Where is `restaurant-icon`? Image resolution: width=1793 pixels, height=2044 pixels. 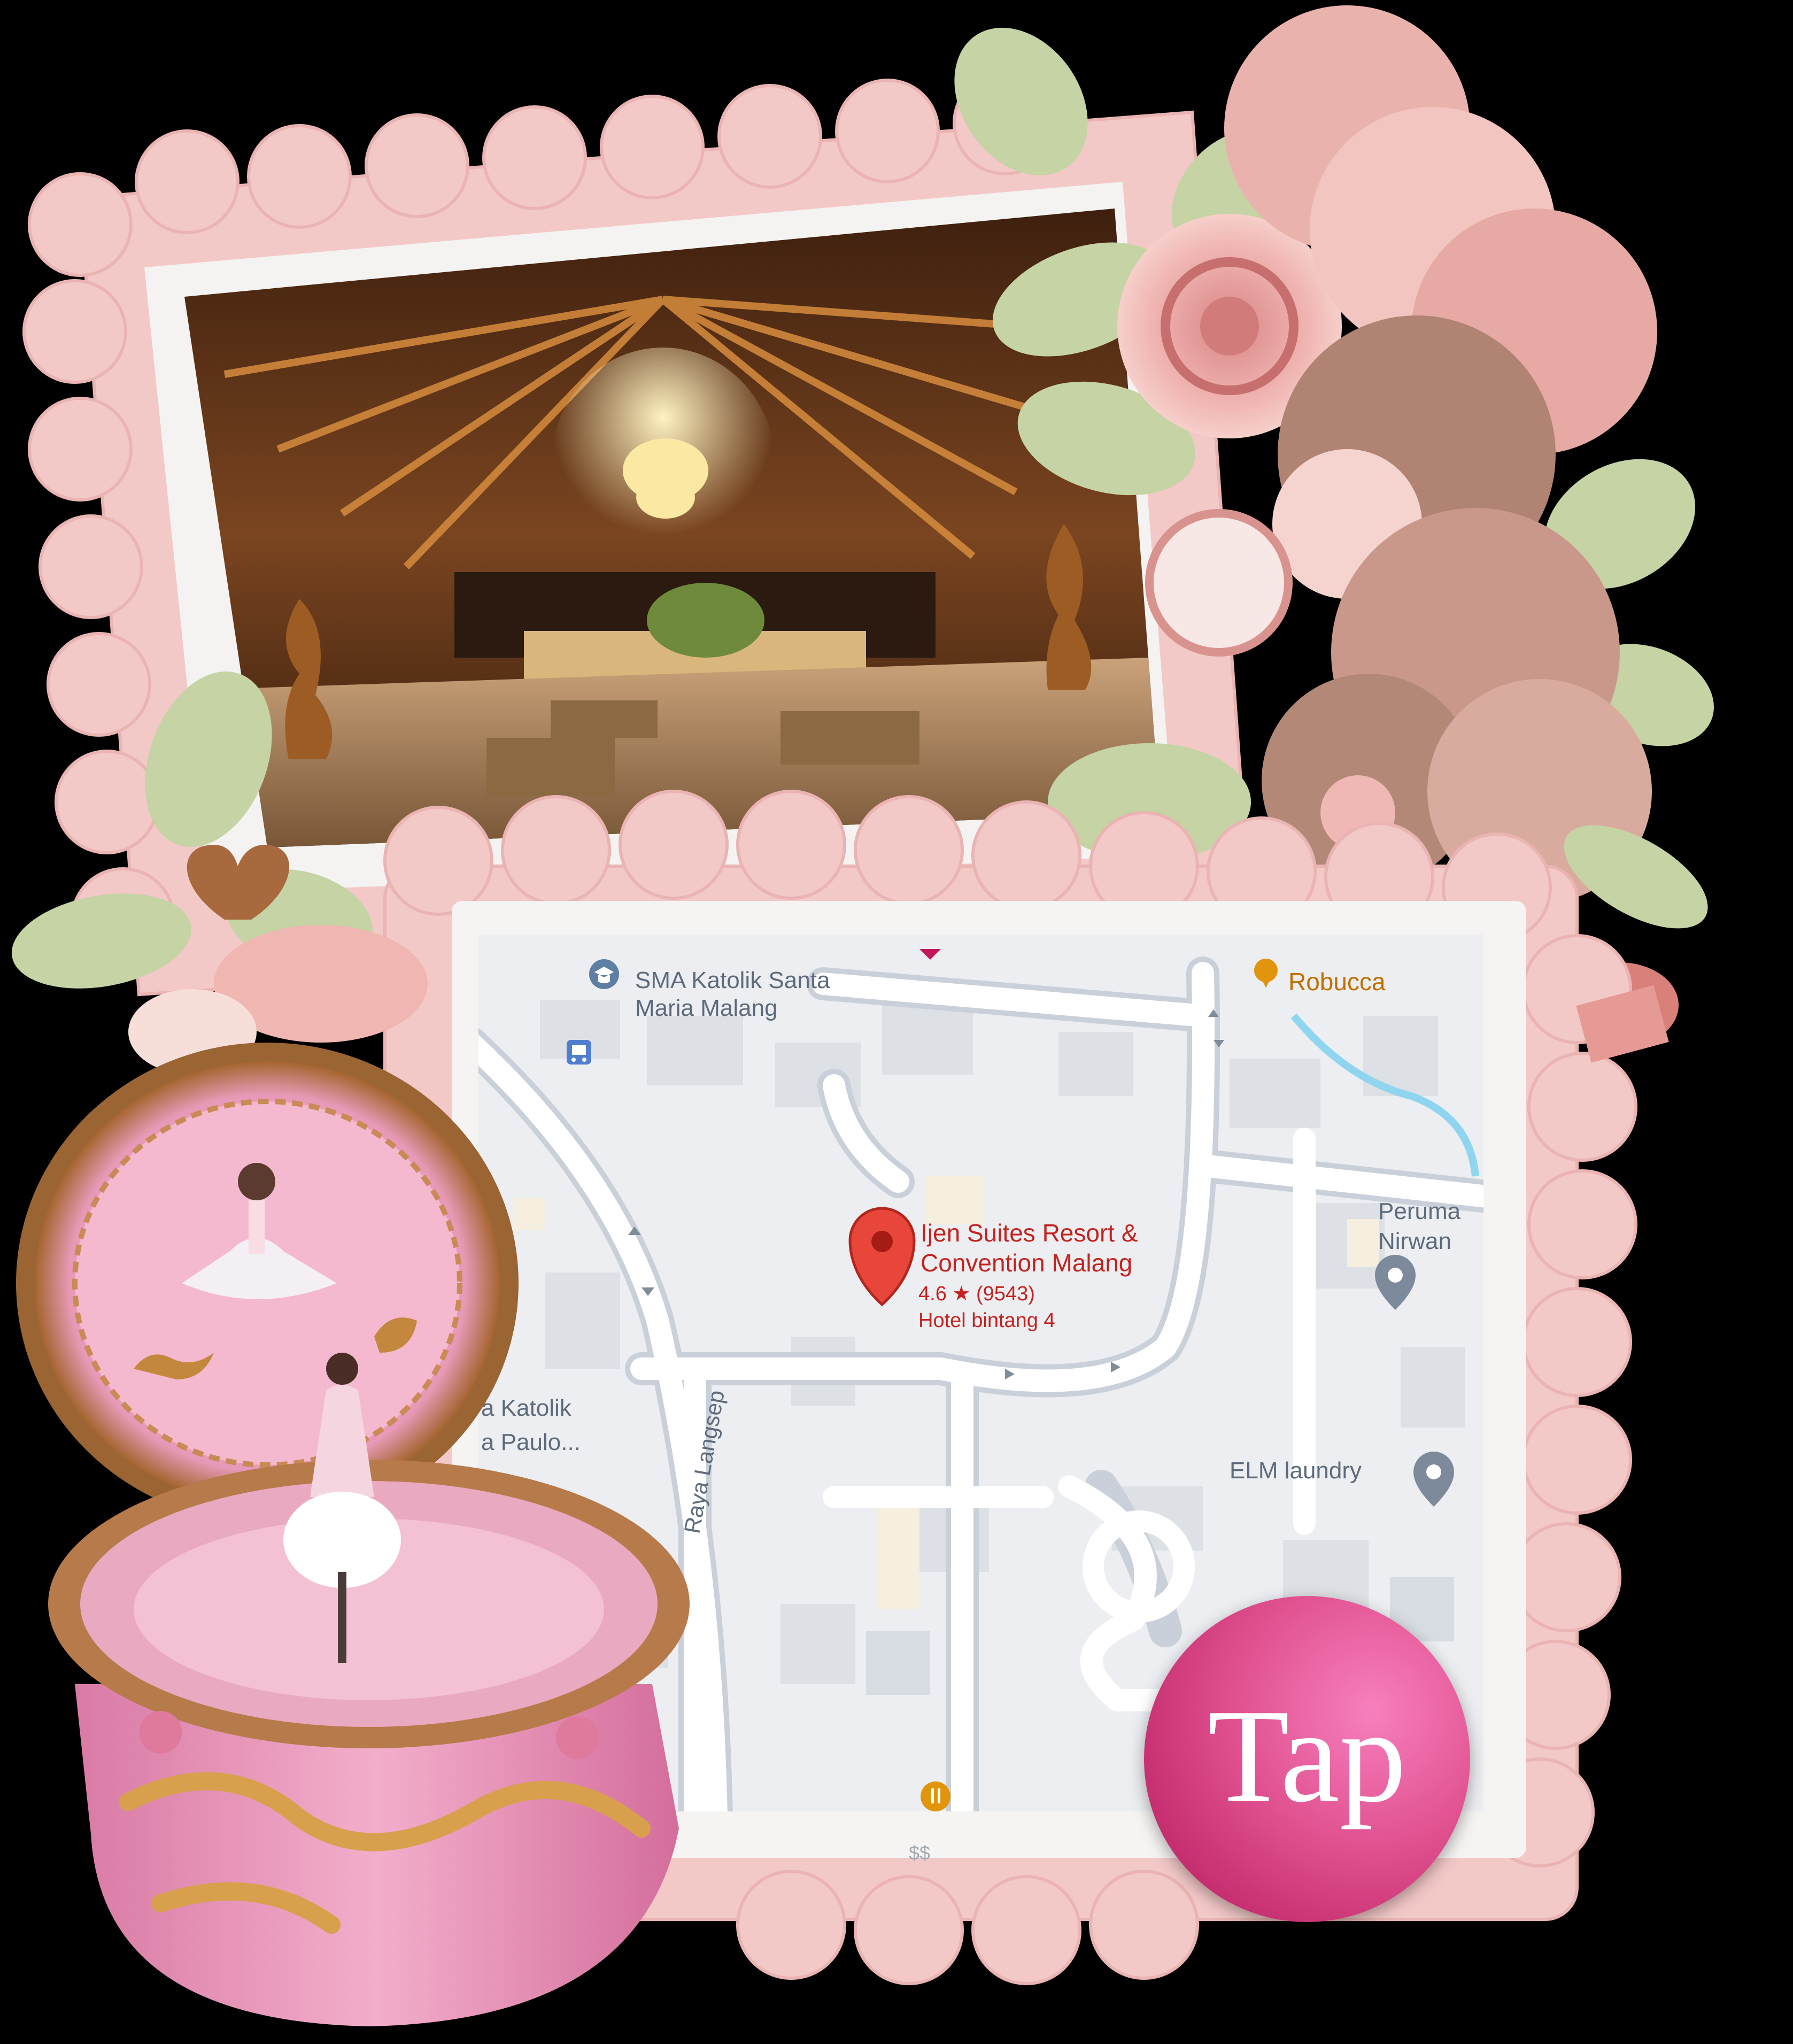 restaurant-icon is located at coordinates (935, 1796).